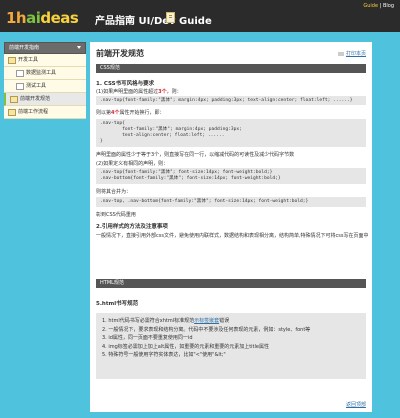 This screenshot has height=418, width=400. I want to click on sidebar-item-frontend-workflow: 前端工作流程, so click(45, 112).